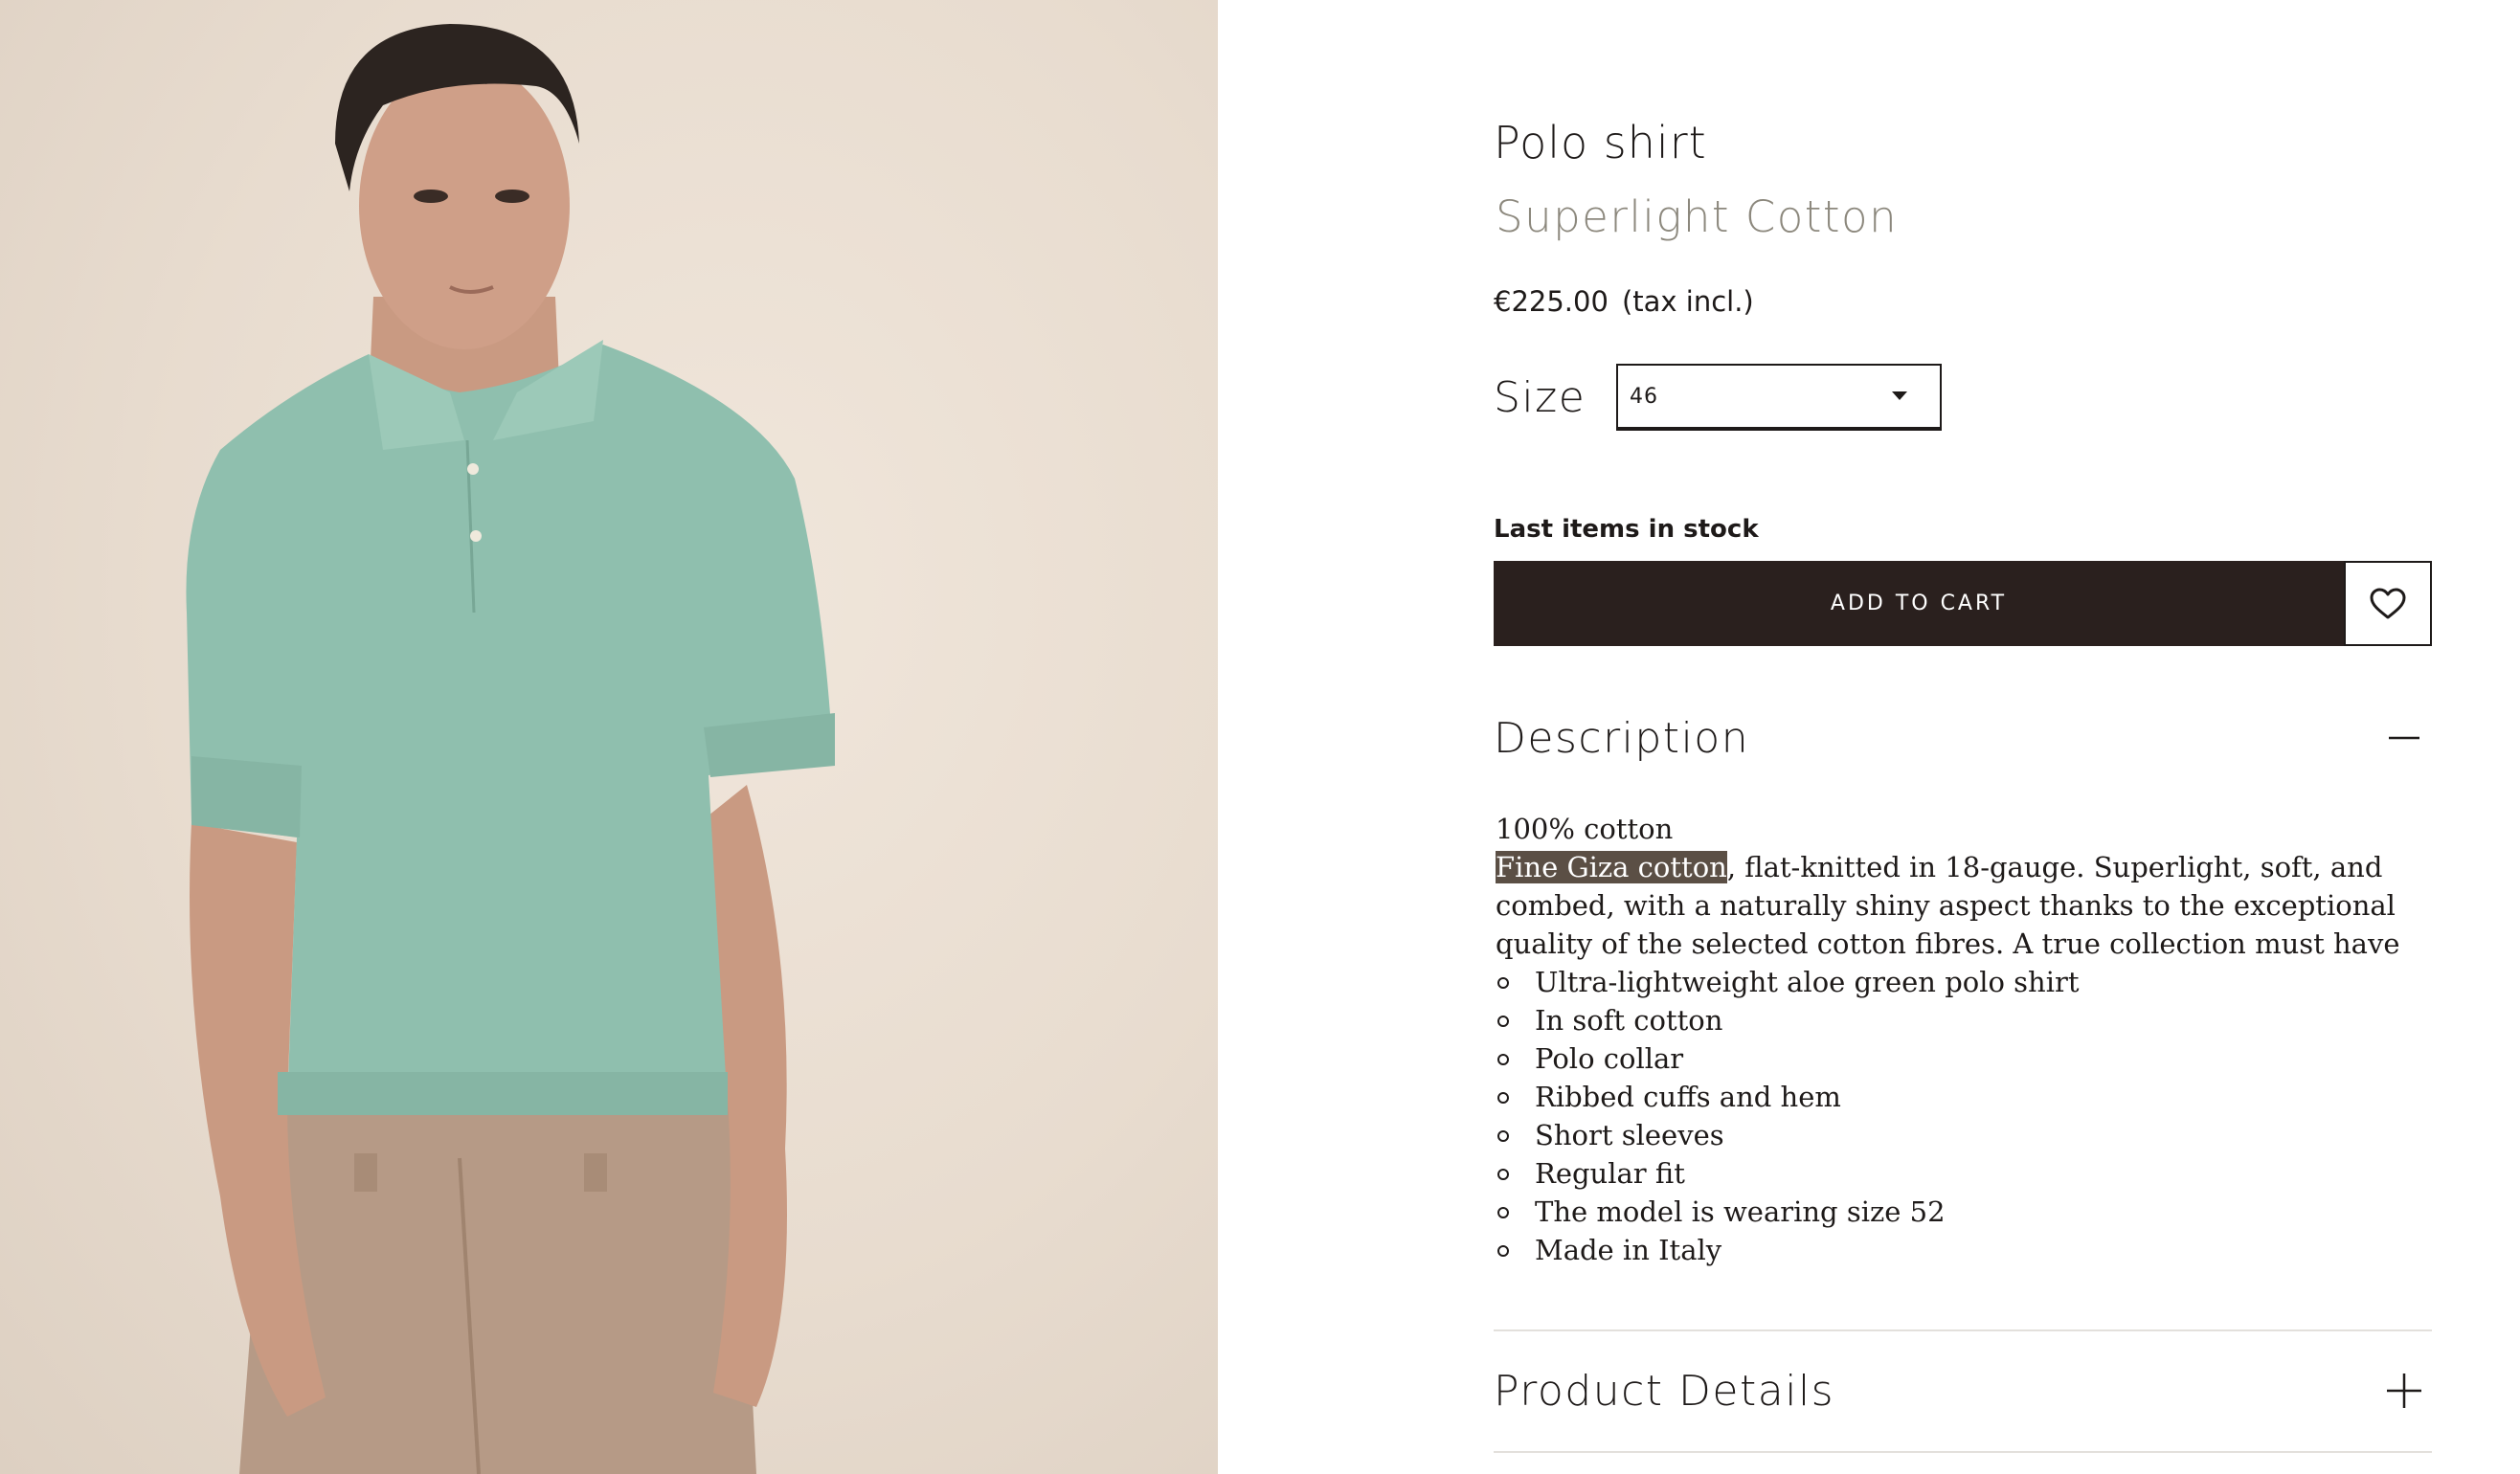  Describe the element at coordinates (1963, 737) in the screenshot. I see `description-toggle: Description` at that location.